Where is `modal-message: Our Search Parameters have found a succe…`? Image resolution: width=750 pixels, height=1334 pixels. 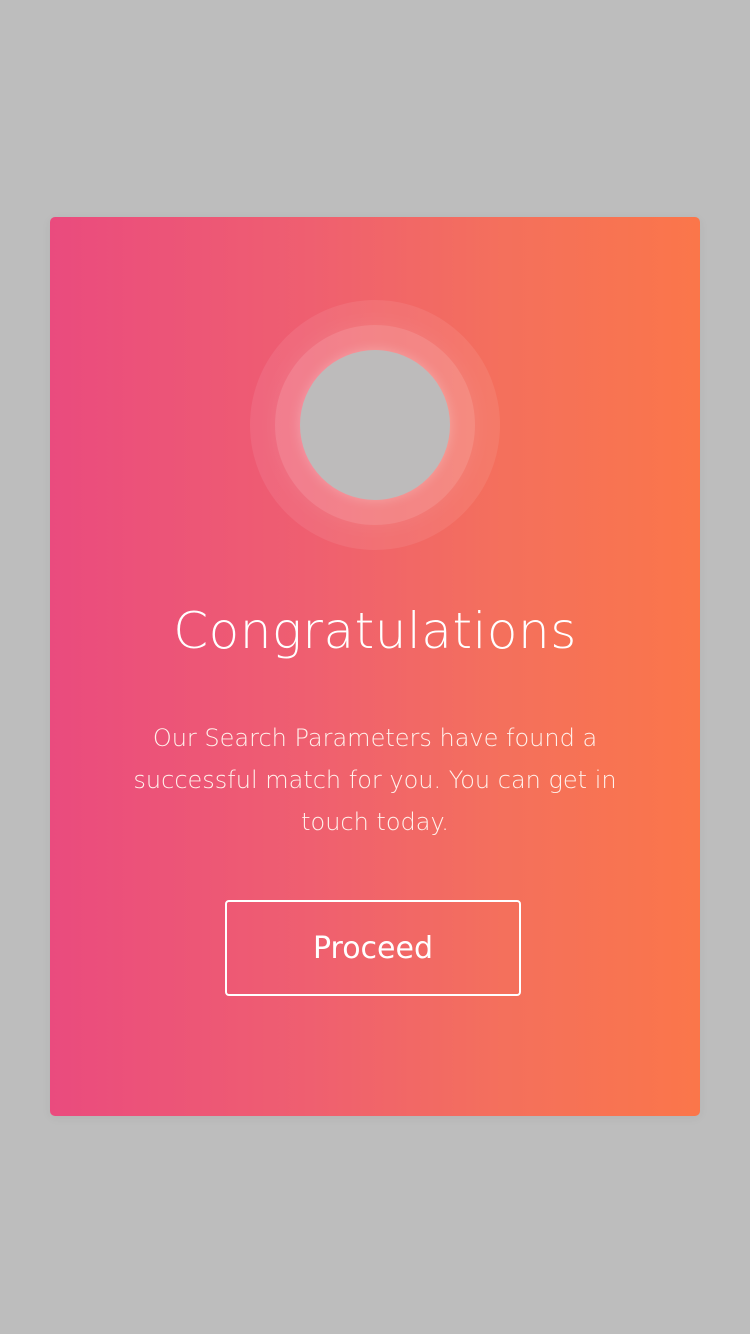
modal-message: Our Search Parameters have found a succe… is located at coordinates (375, 780).